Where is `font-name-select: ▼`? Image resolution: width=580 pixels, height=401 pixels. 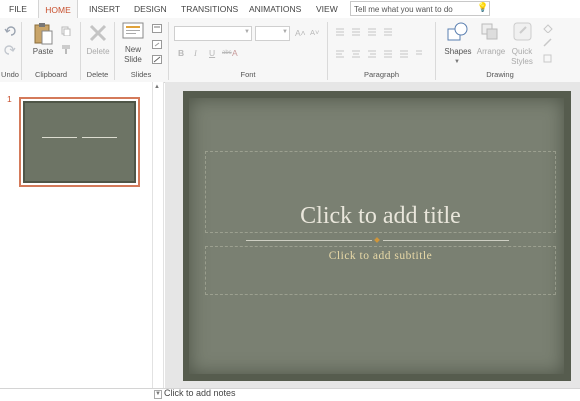 font-name-select: ▼ is located at coordinates (213, 33).